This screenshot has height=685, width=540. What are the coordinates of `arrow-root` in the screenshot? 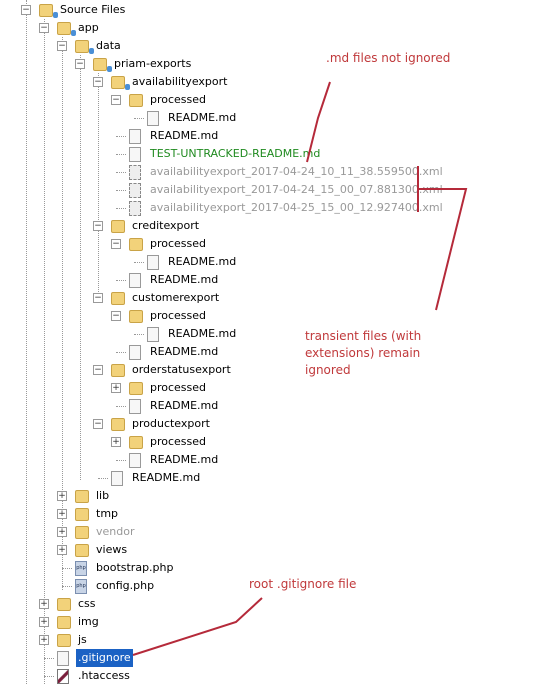 It's located at (197, 626).